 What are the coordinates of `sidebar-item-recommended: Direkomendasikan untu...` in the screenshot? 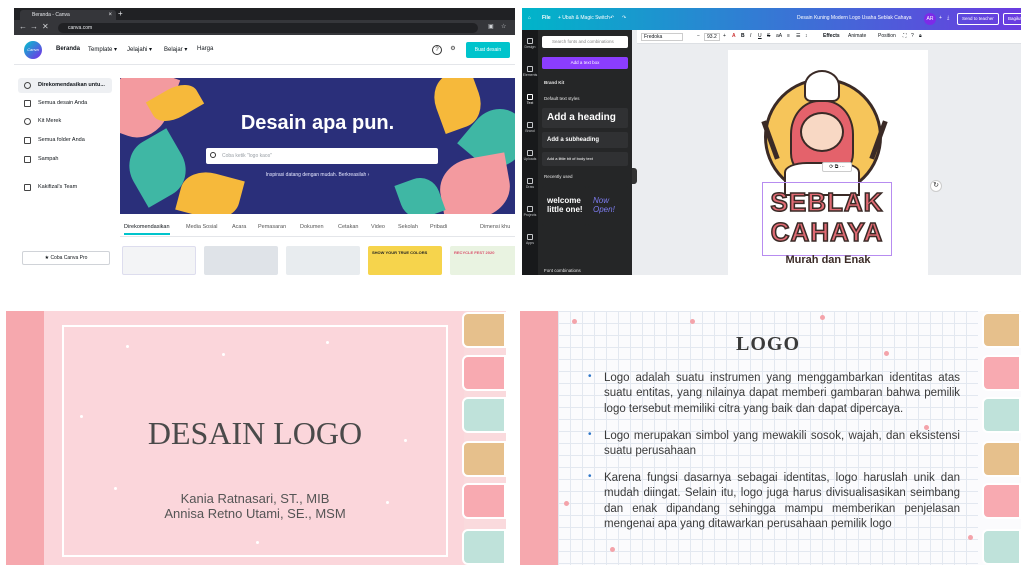 It's located at (65, 85).